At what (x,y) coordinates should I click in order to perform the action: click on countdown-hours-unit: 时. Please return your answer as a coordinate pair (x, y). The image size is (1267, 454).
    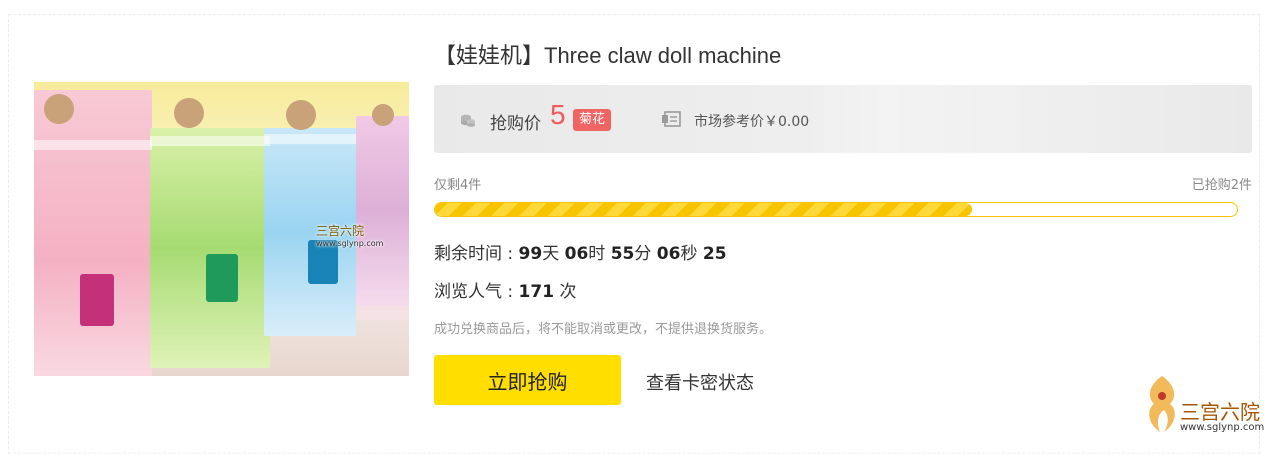
    Looking at the image, I should click on (597, 254).